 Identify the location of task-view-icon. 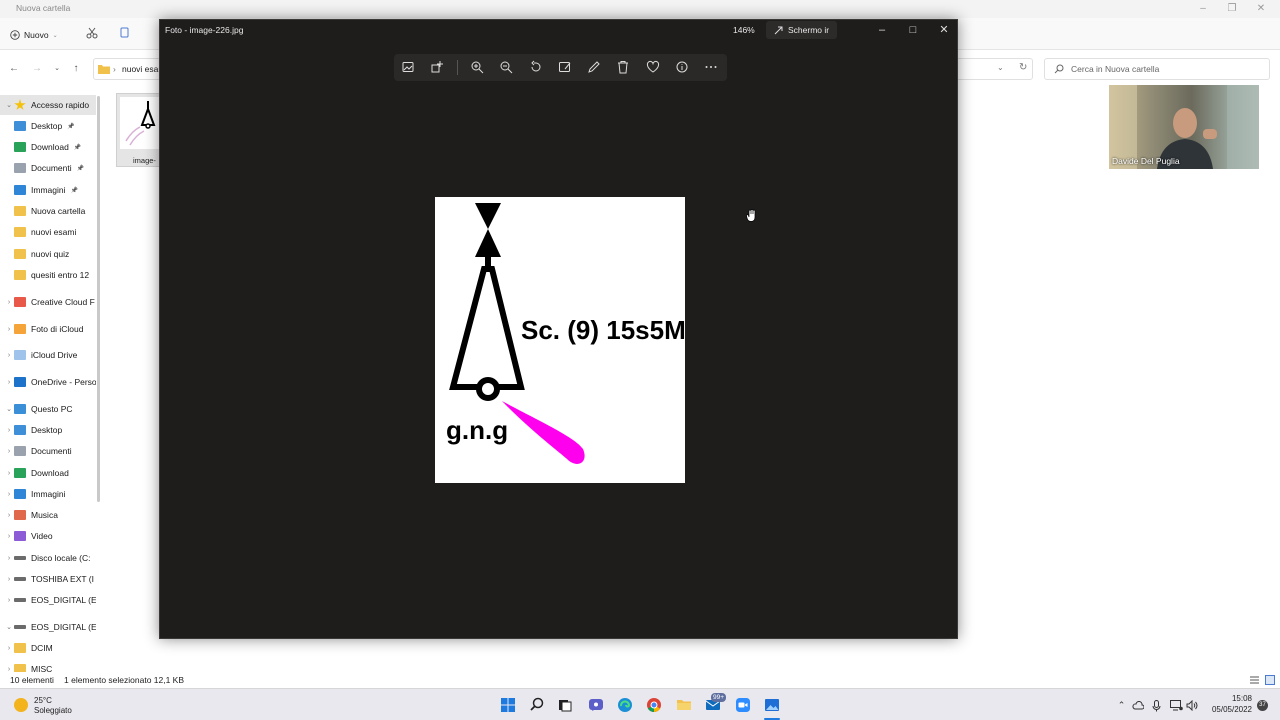
(565, 705).